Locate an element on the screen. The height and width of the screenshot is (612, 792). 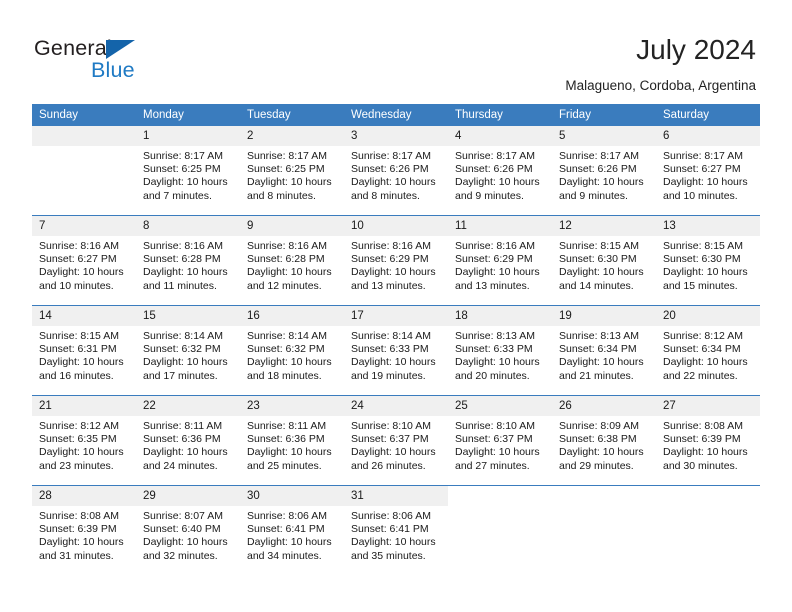
day-daylight2-text: and 9 minutes. is located at coordinates (593, 195).